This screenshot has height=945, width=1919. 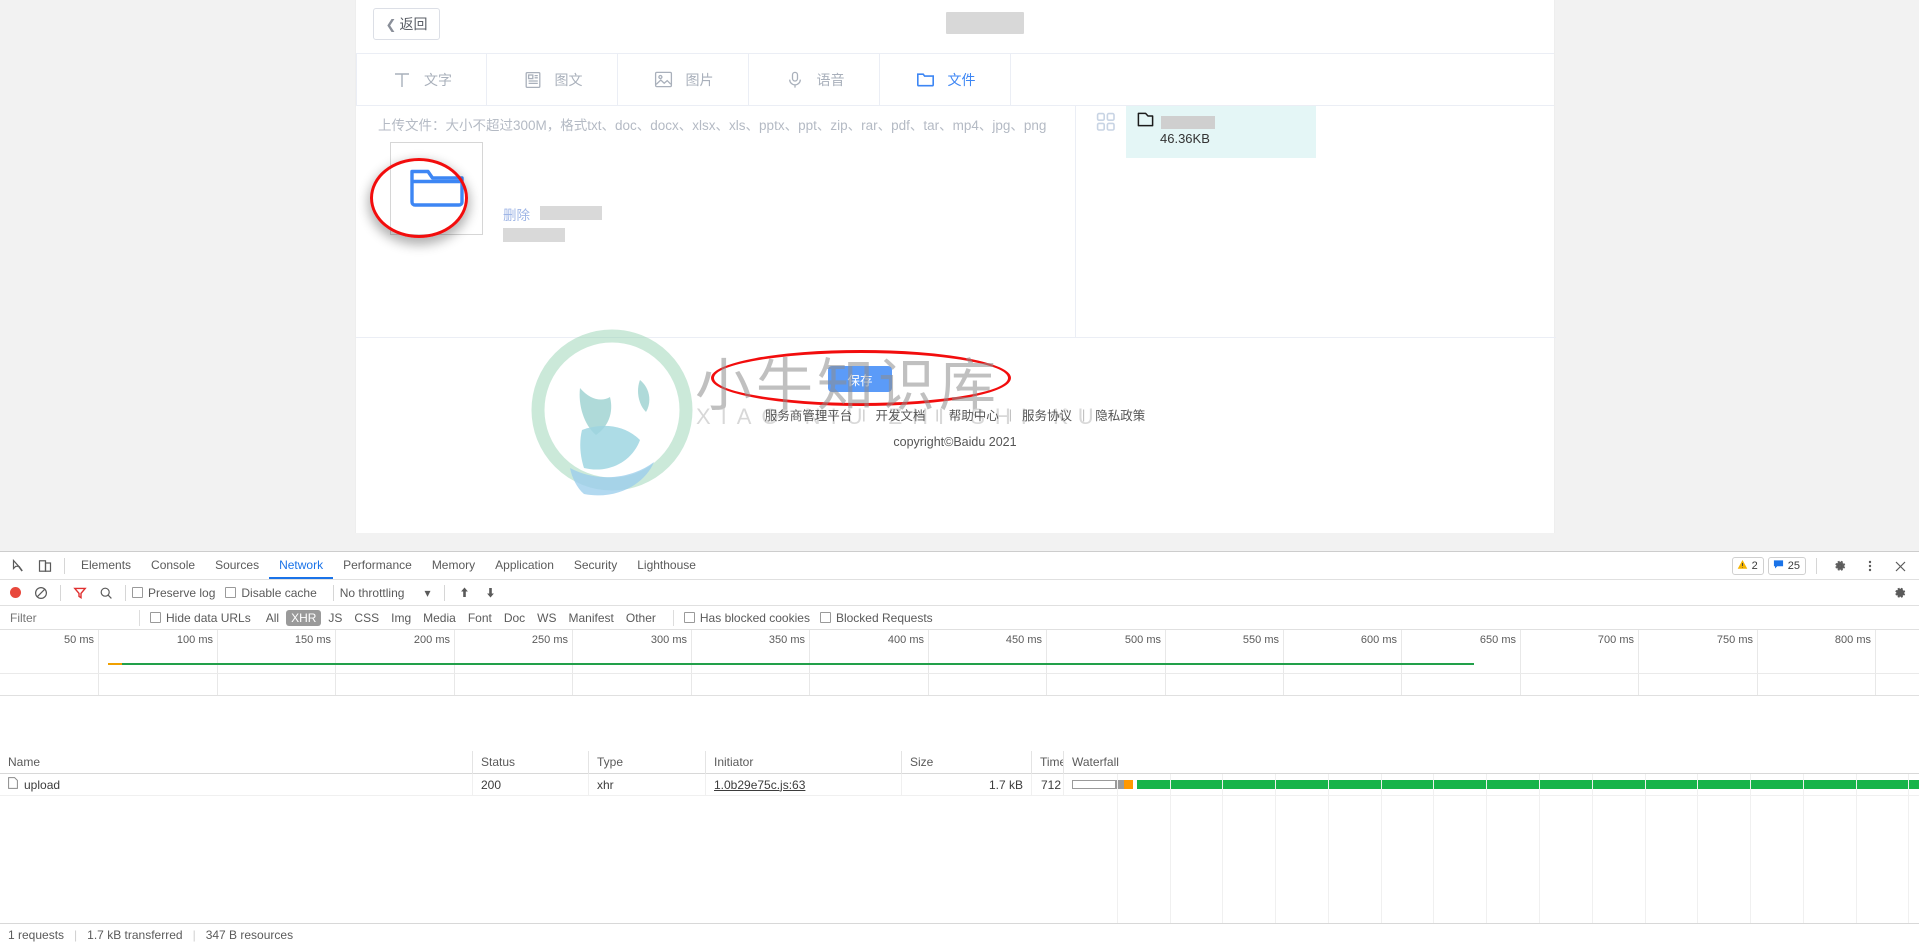 I want to click on timeline-tick-label: 450 ms, so click(x=1023, y=640).